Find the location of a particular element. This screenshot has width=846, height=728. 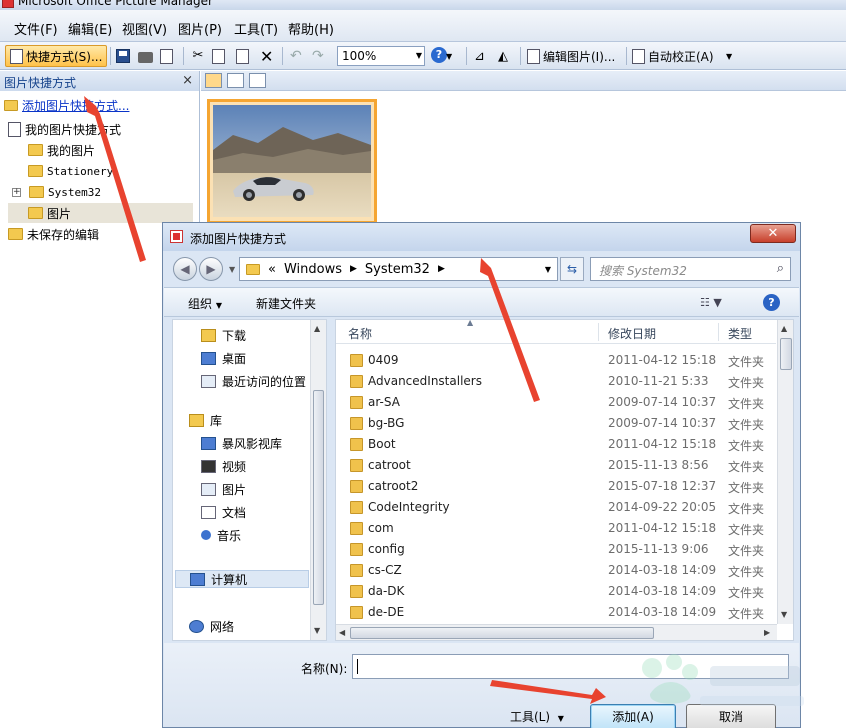

nav-item-network: 网络 is located at coordinates (211, 626).